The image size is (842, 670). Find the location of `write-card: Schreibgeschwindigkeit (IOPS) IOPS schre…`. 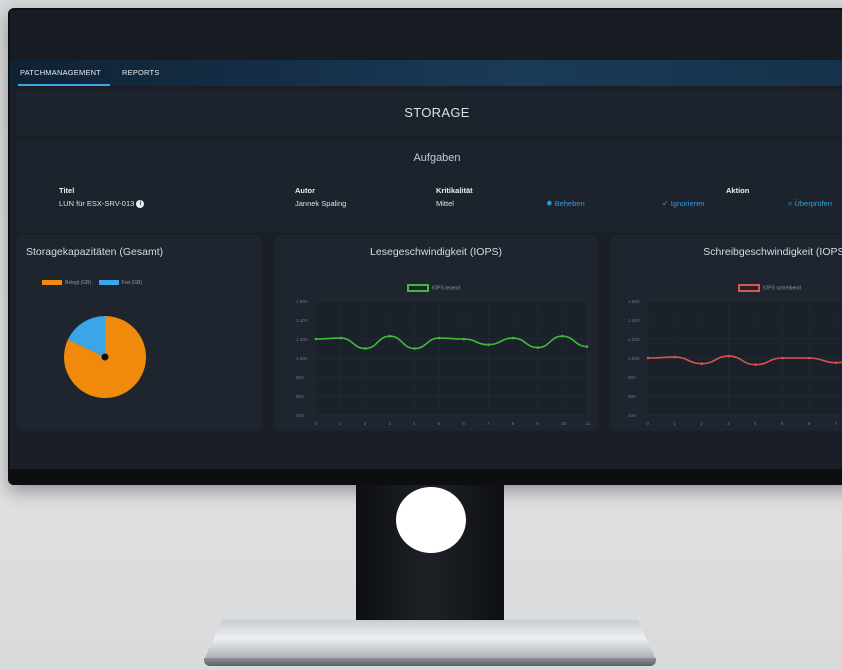

write-card: Schreibgeschwindigkeit (IOPS) IOPS schre… is located at coordinates (726, 333).